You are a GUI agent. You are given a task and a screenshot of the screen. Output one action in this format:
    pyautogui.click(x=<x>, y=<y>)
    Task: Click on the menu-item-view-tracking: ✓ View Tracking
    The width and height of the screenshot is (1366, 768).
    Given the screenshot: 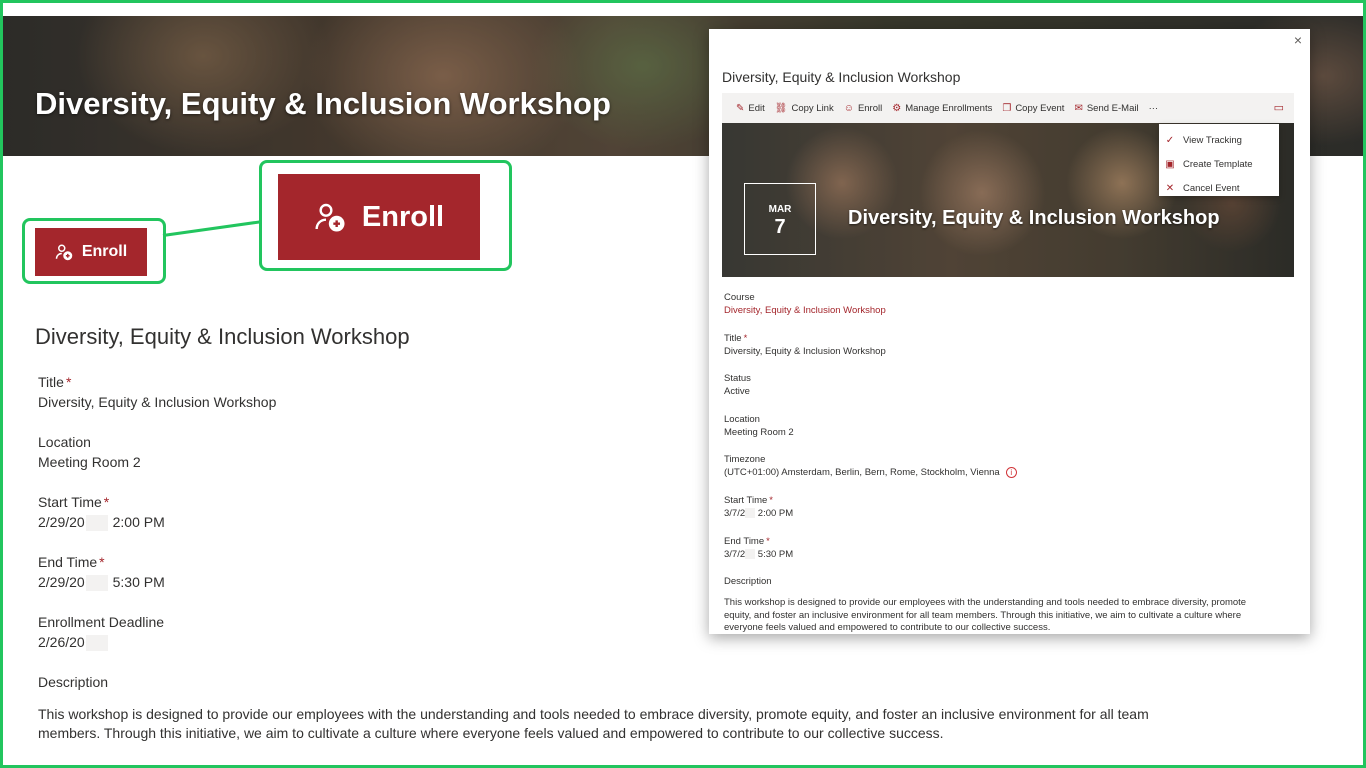 What is the action you would take?
    pyautogui.click(x=1219, y=140)
    